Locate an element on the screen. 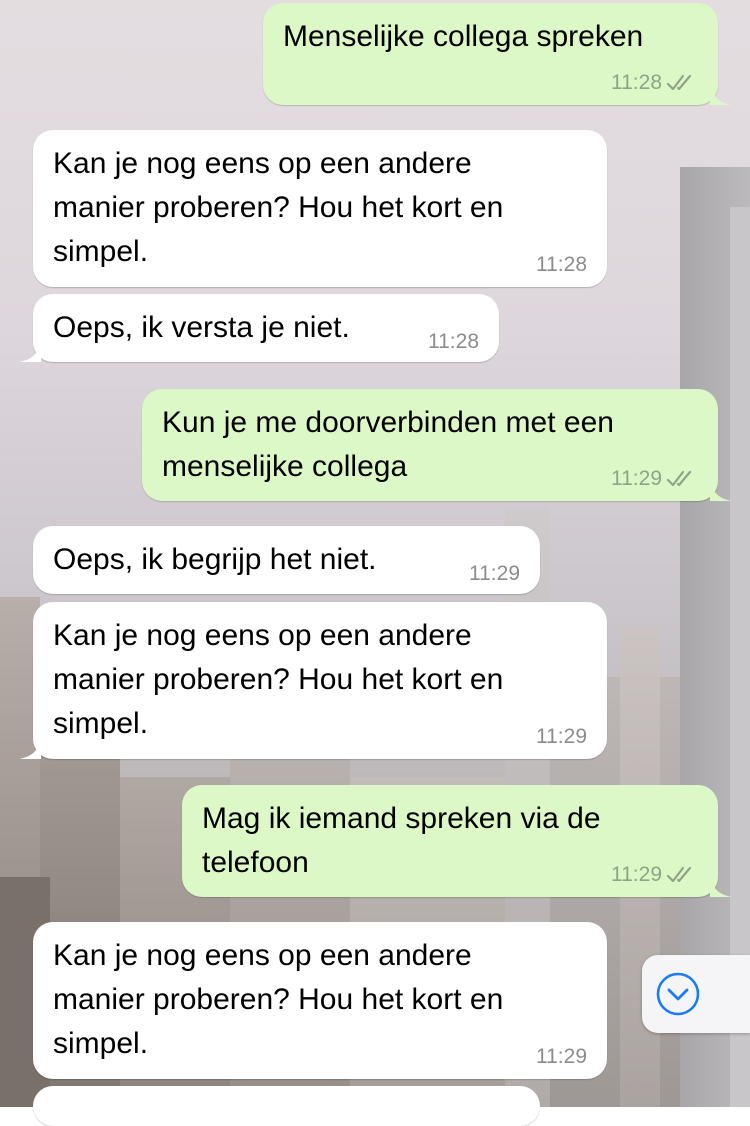  incoming-message: Oeps, ik begrijp het niet. 11:29 is located at coordinates (286, 560).